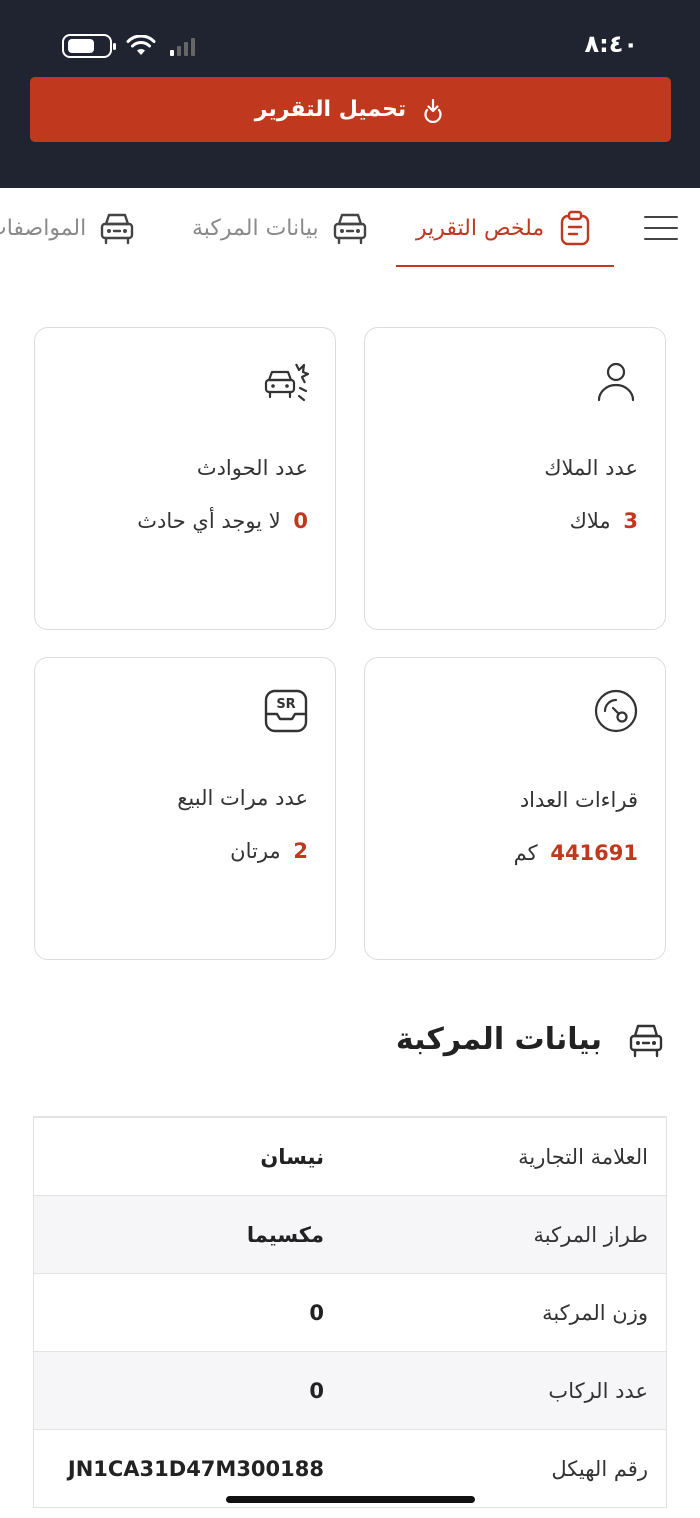  What do you see at coordinates (480, 228) in the screenshot?
I see `tab-report-summary-label: ملخص التقرير` at bounding box center [480, 228].